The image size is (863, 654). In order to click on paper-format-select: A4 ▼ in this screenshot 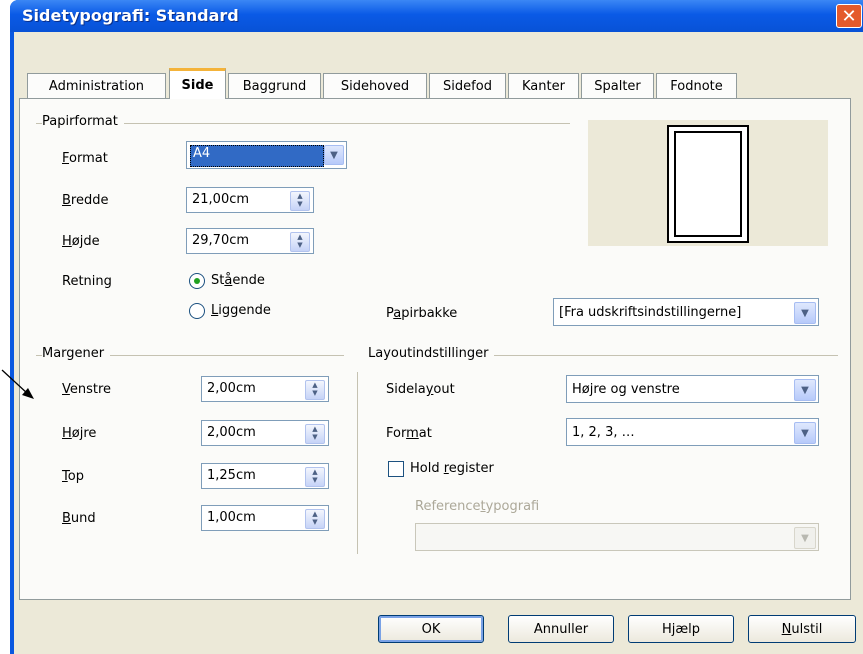, I will do `click(266, 155)`.